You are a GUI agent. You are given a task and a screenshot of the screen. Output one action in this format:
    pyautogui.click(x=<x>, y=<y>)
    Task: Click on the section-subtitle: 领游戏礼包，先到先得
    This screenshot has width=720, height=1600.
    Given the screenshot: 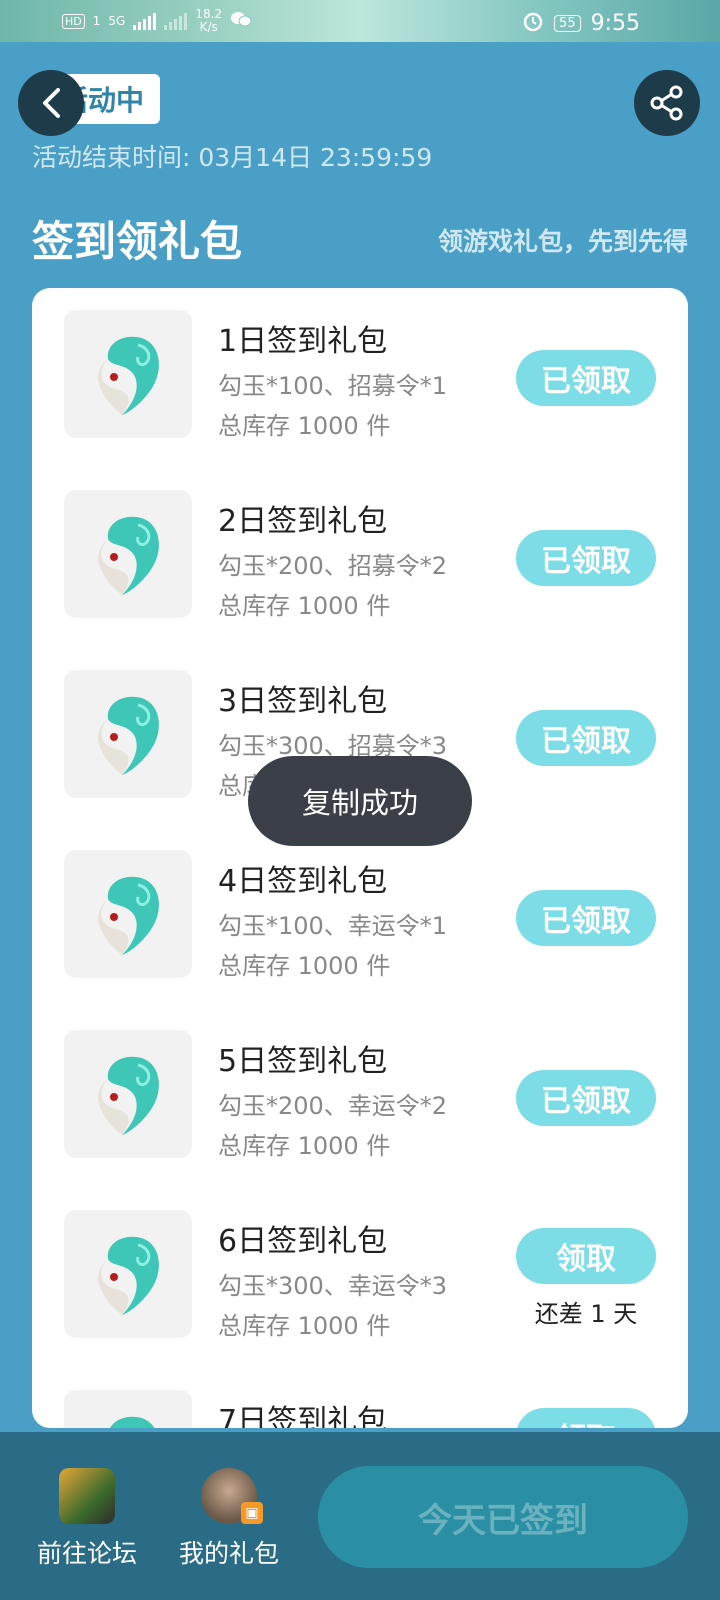 What is the action you would take?
    pyautogui.click(x=562, y=241)
    